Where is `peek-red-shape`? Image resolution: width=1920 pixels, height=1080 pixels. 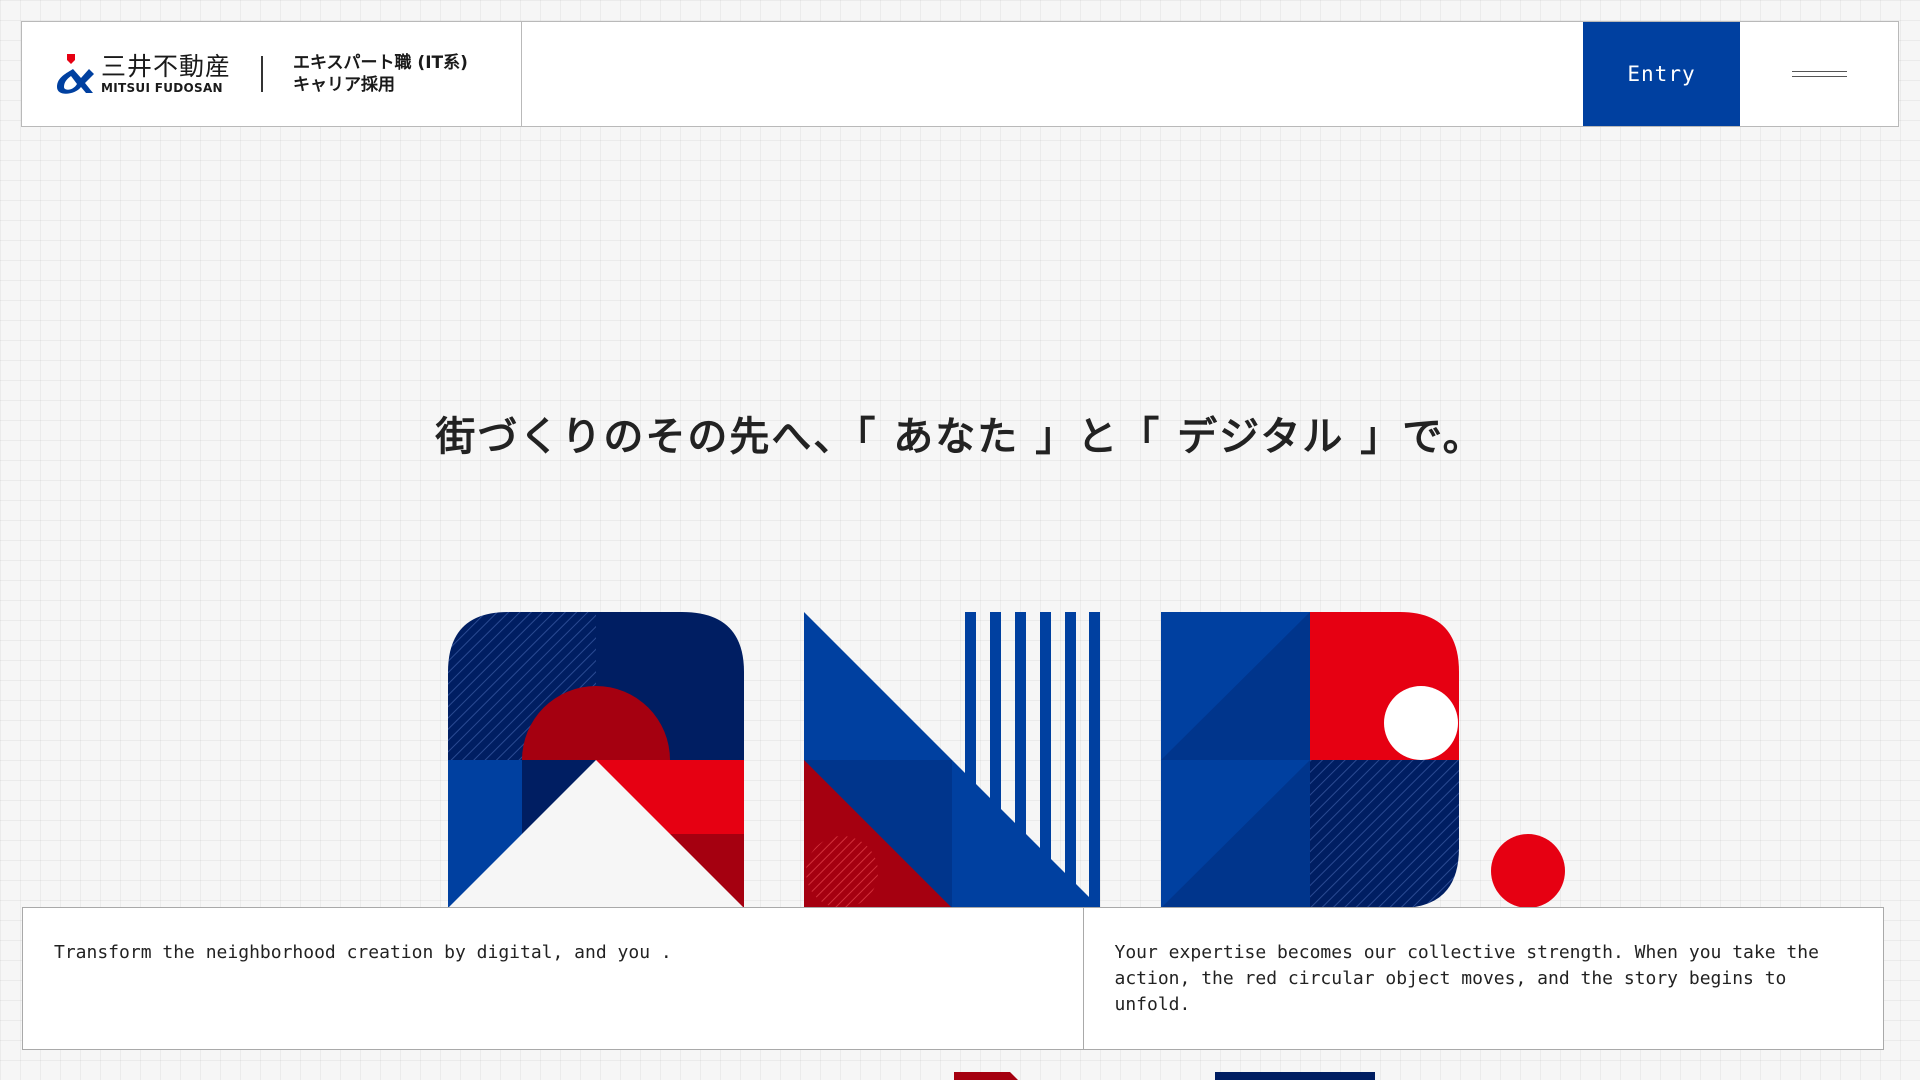 peek-red-shape is located at coordinates (986, 1076).